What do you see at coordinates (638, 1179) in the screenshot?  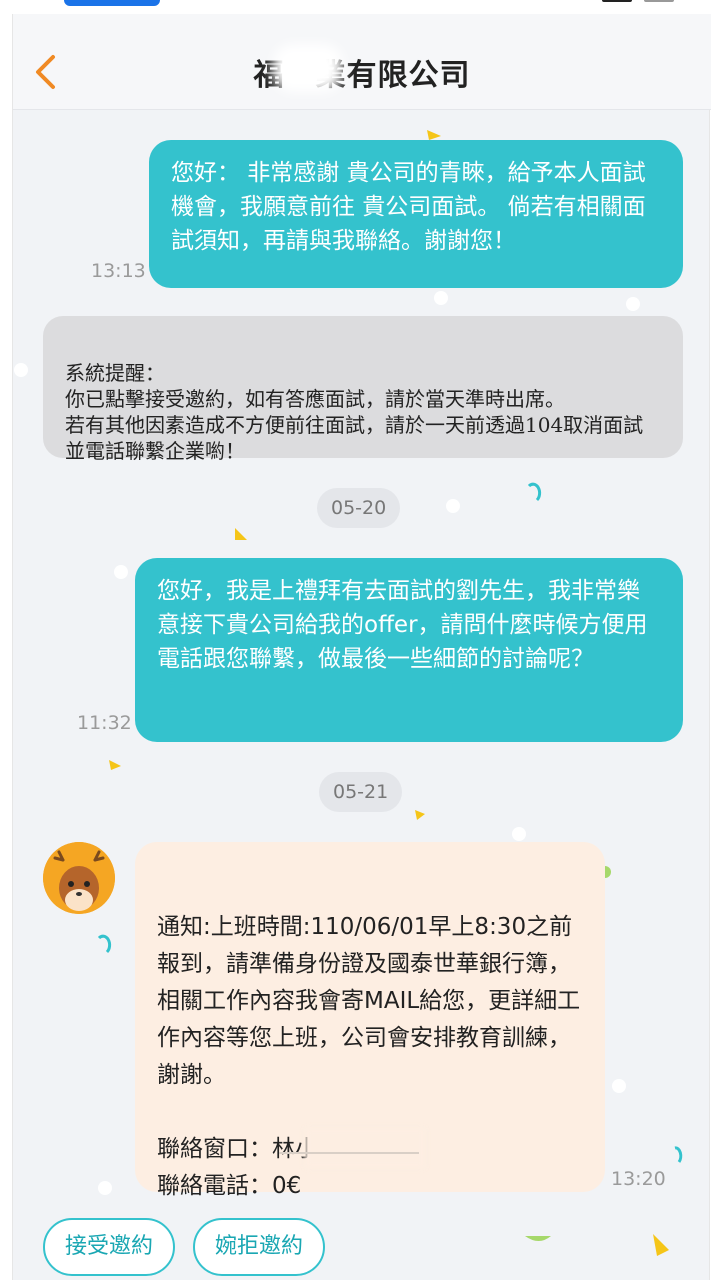 I see `message-time: 13:20` at bounding box center [638, 1179].